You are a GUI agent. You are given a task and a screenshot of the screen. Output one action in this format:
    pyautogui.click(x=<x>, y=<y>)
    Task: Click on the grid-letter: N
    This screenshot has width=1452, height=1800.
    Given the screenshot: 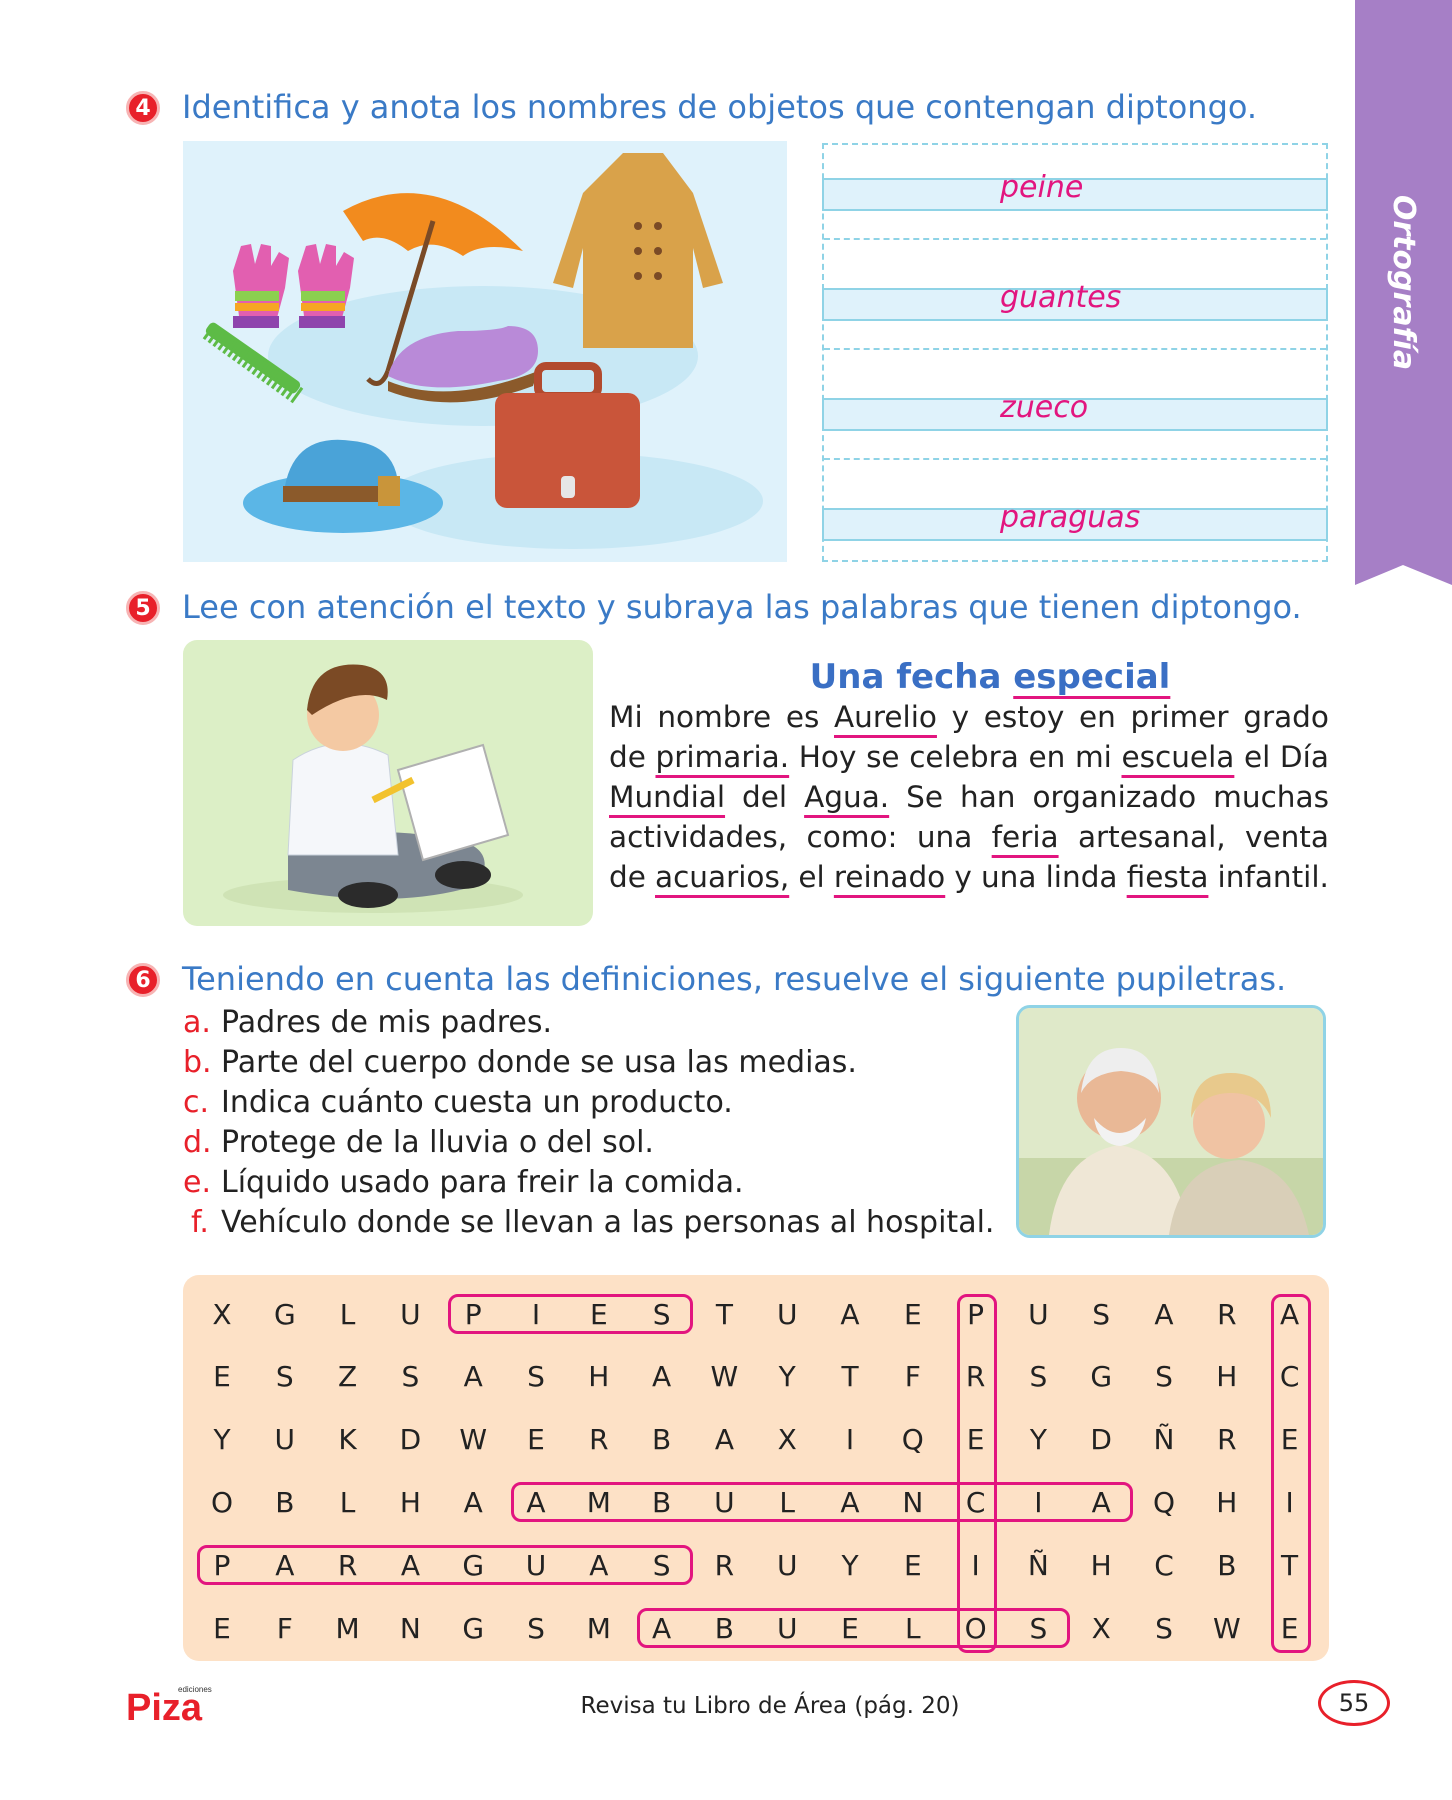 What is the action you would take?
    pyautogui.click(x=410, y=1628)
    